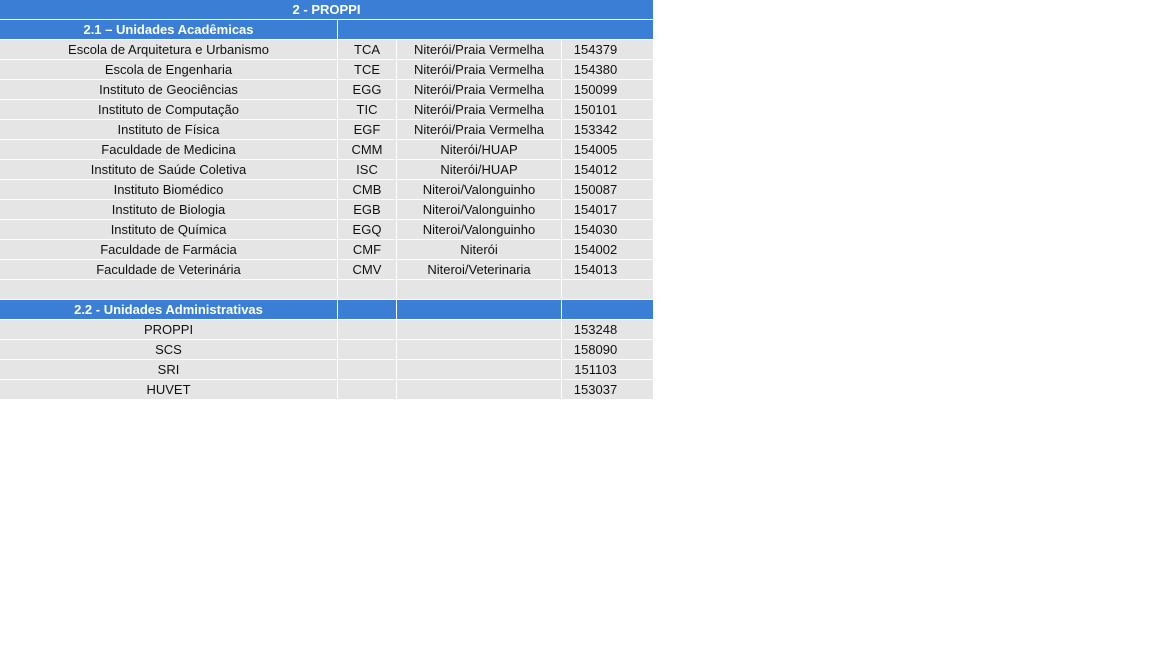  What do you see at coordinates (169, 190) in the screenshot?
I see `unit-name-cell: Instituto Biomédico` at bounding box center [169, 190].